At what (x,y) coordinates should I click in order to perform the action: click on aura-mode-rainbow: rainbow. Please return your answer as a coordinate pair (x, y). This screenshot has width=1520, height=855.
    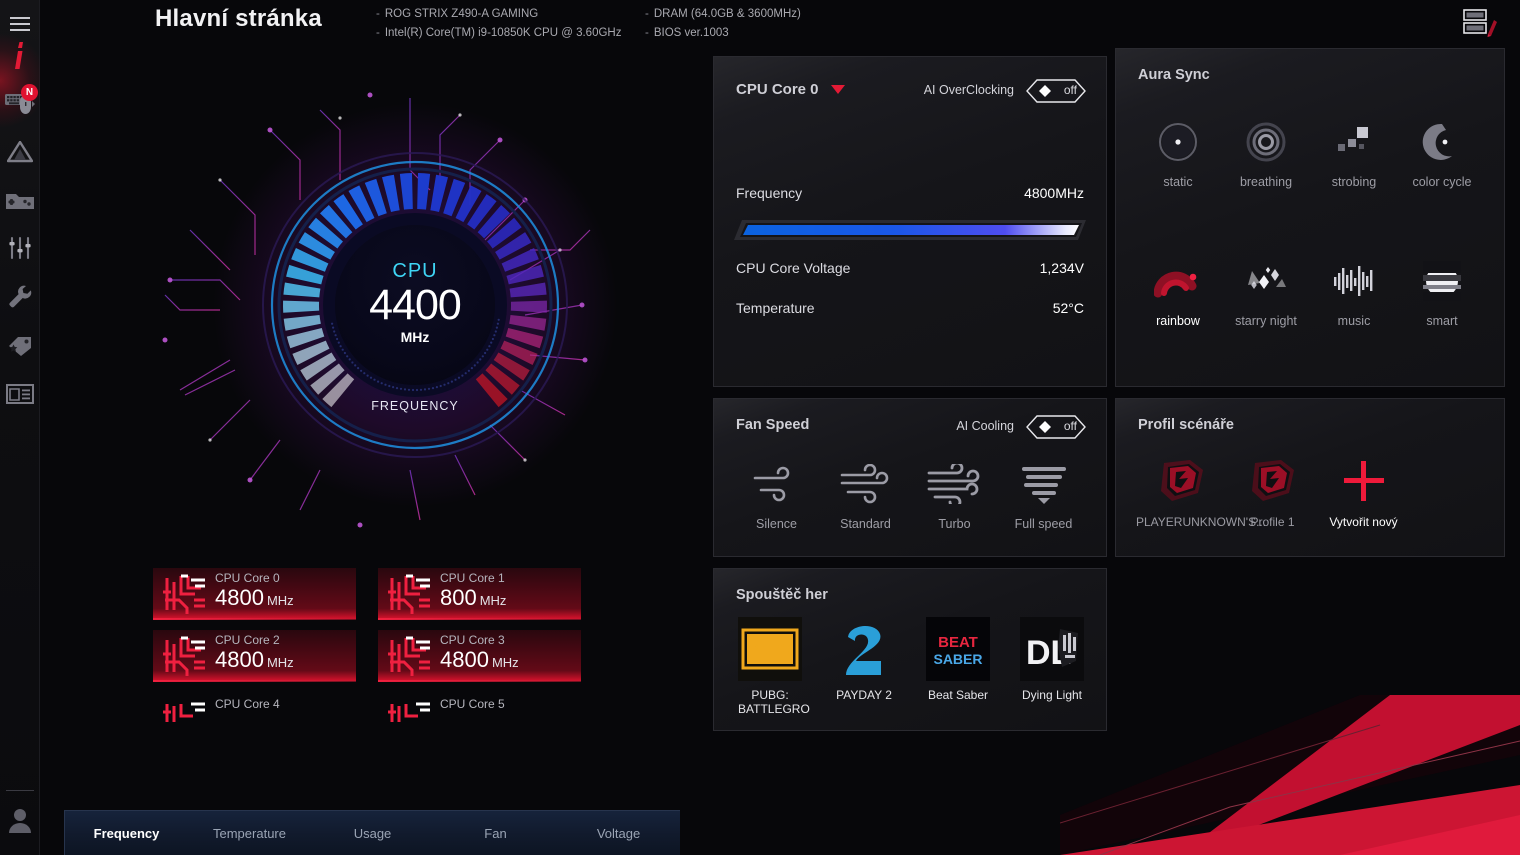
    Looking at the image, I should click on (1178, 291).